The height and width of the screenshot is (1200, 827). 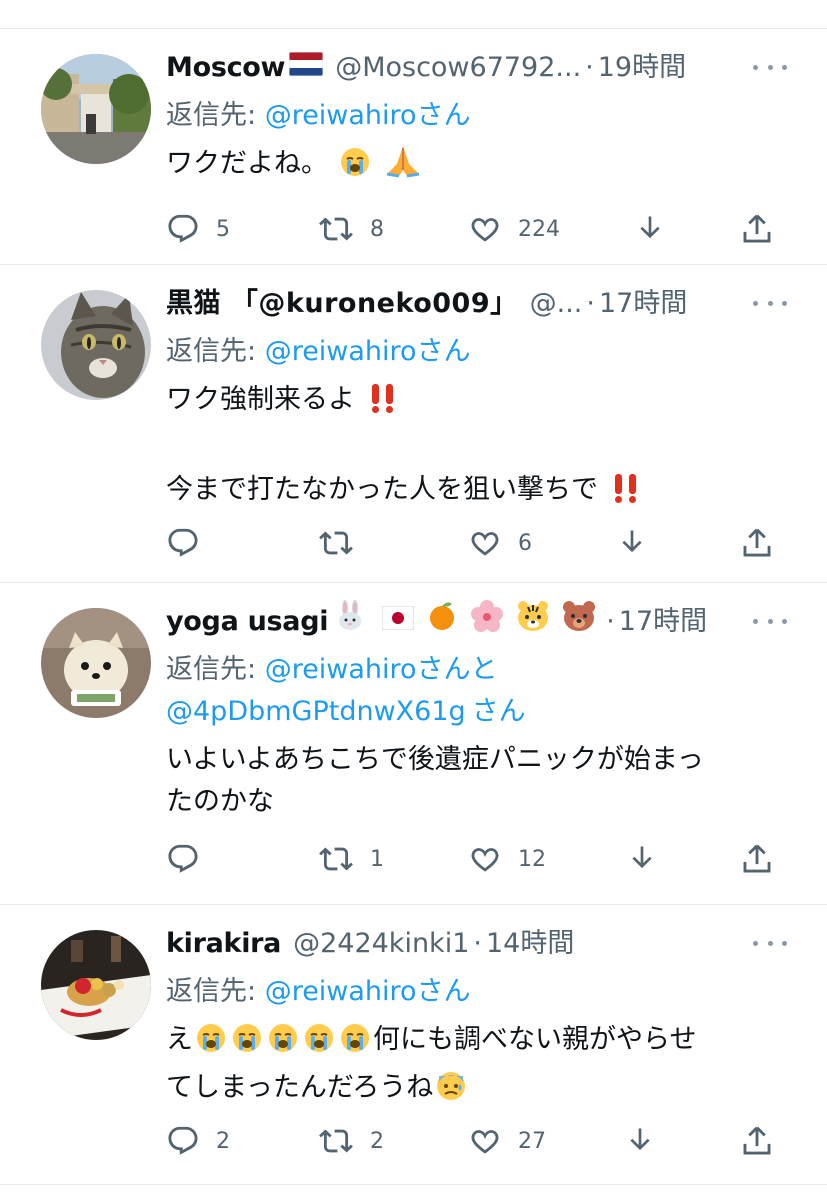 I want to click on like-button: 224, so click(x=514, y=229).